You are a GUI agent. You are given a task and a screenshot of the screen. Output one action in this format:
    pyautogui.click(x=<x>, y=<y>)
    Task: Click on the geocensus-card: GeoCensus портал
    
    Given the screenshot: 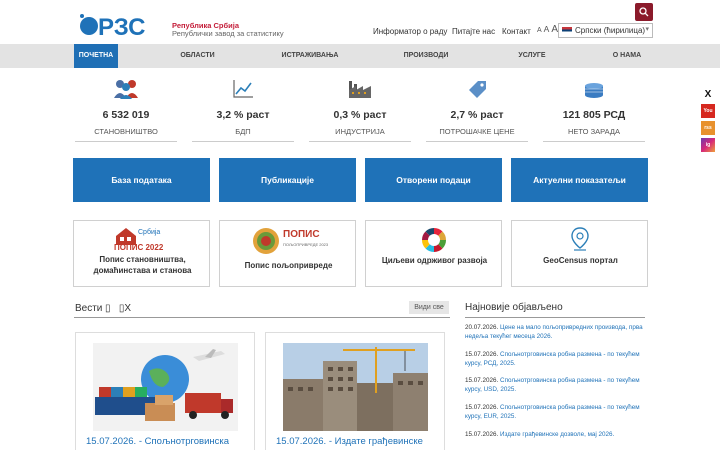 What is the action you would take?
    pyautogui.click(x=579, y=253)
    